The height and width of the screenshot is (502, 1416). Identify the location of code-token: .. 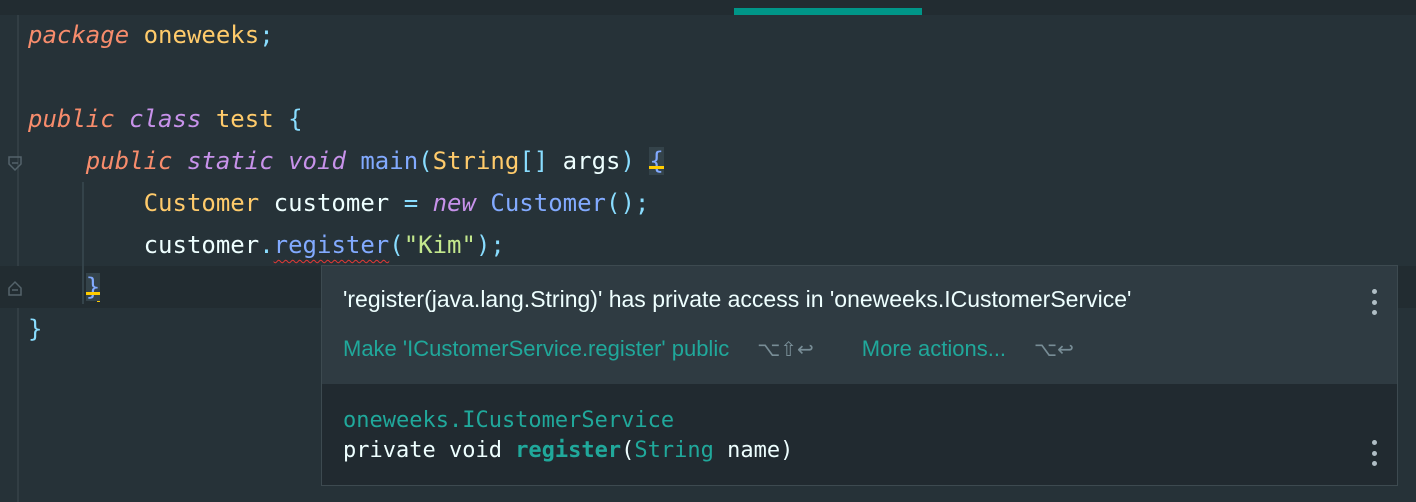
(266, 245).